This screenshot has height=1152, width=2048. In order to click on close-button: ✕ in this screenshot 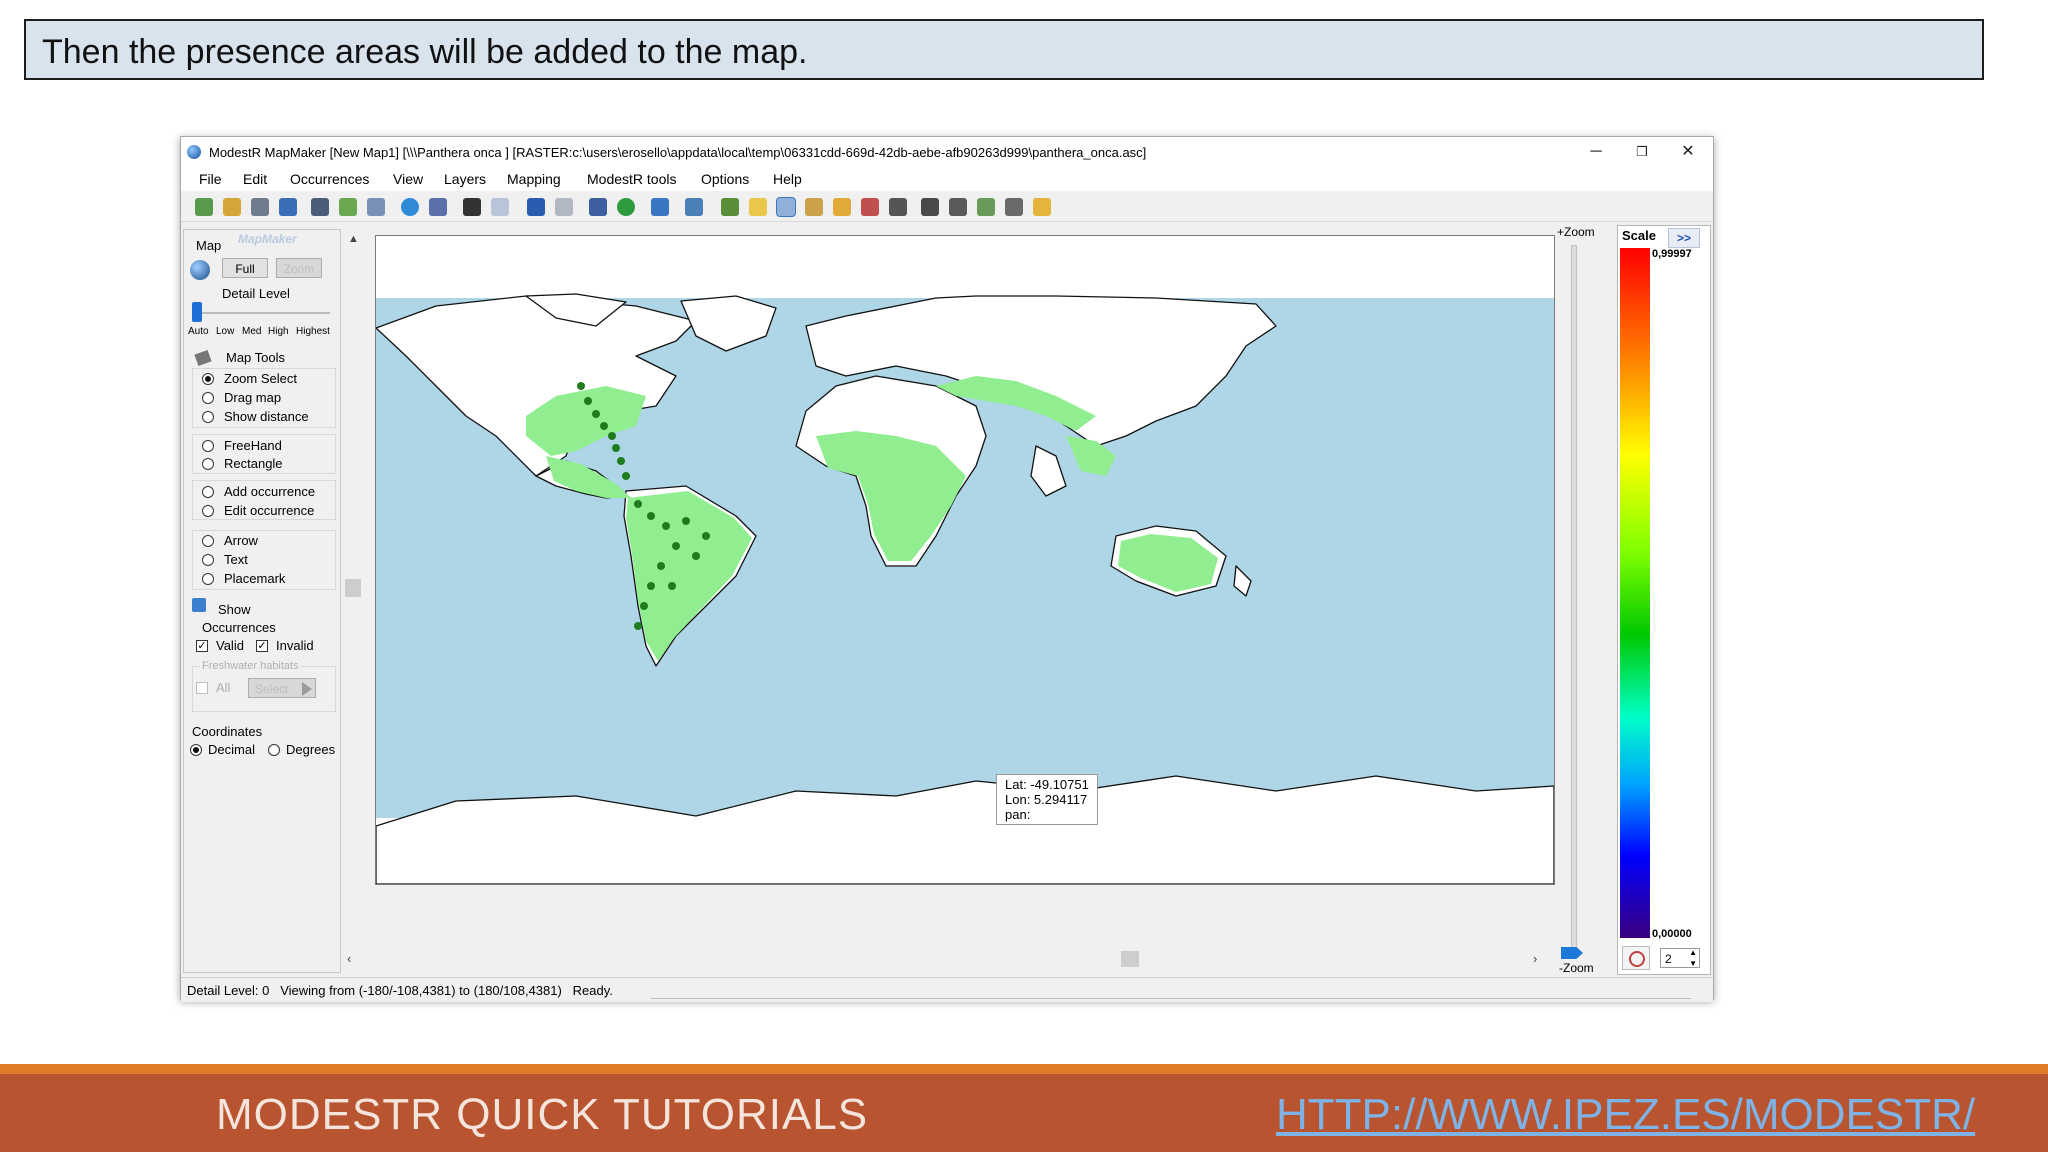, I will do `click(1688, 152)`.